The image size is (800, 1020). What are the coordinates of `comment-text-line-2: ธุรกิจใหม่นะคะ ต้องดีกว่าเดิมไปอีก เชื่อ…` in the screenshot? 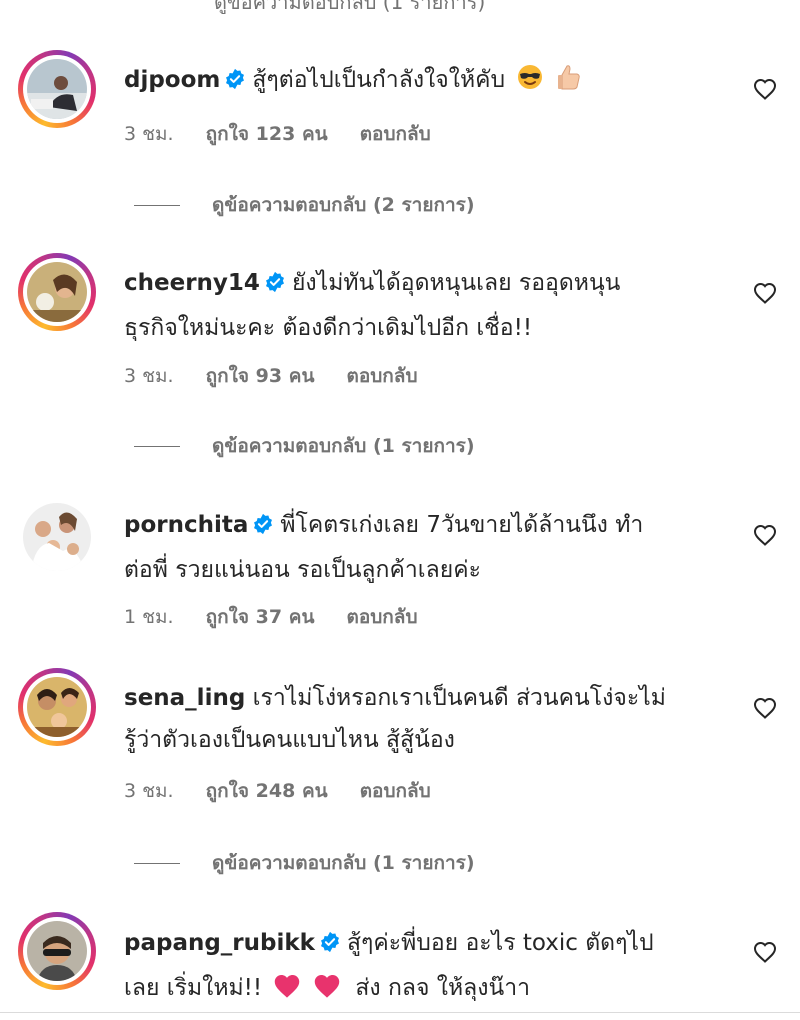 It's located at (328, 328).